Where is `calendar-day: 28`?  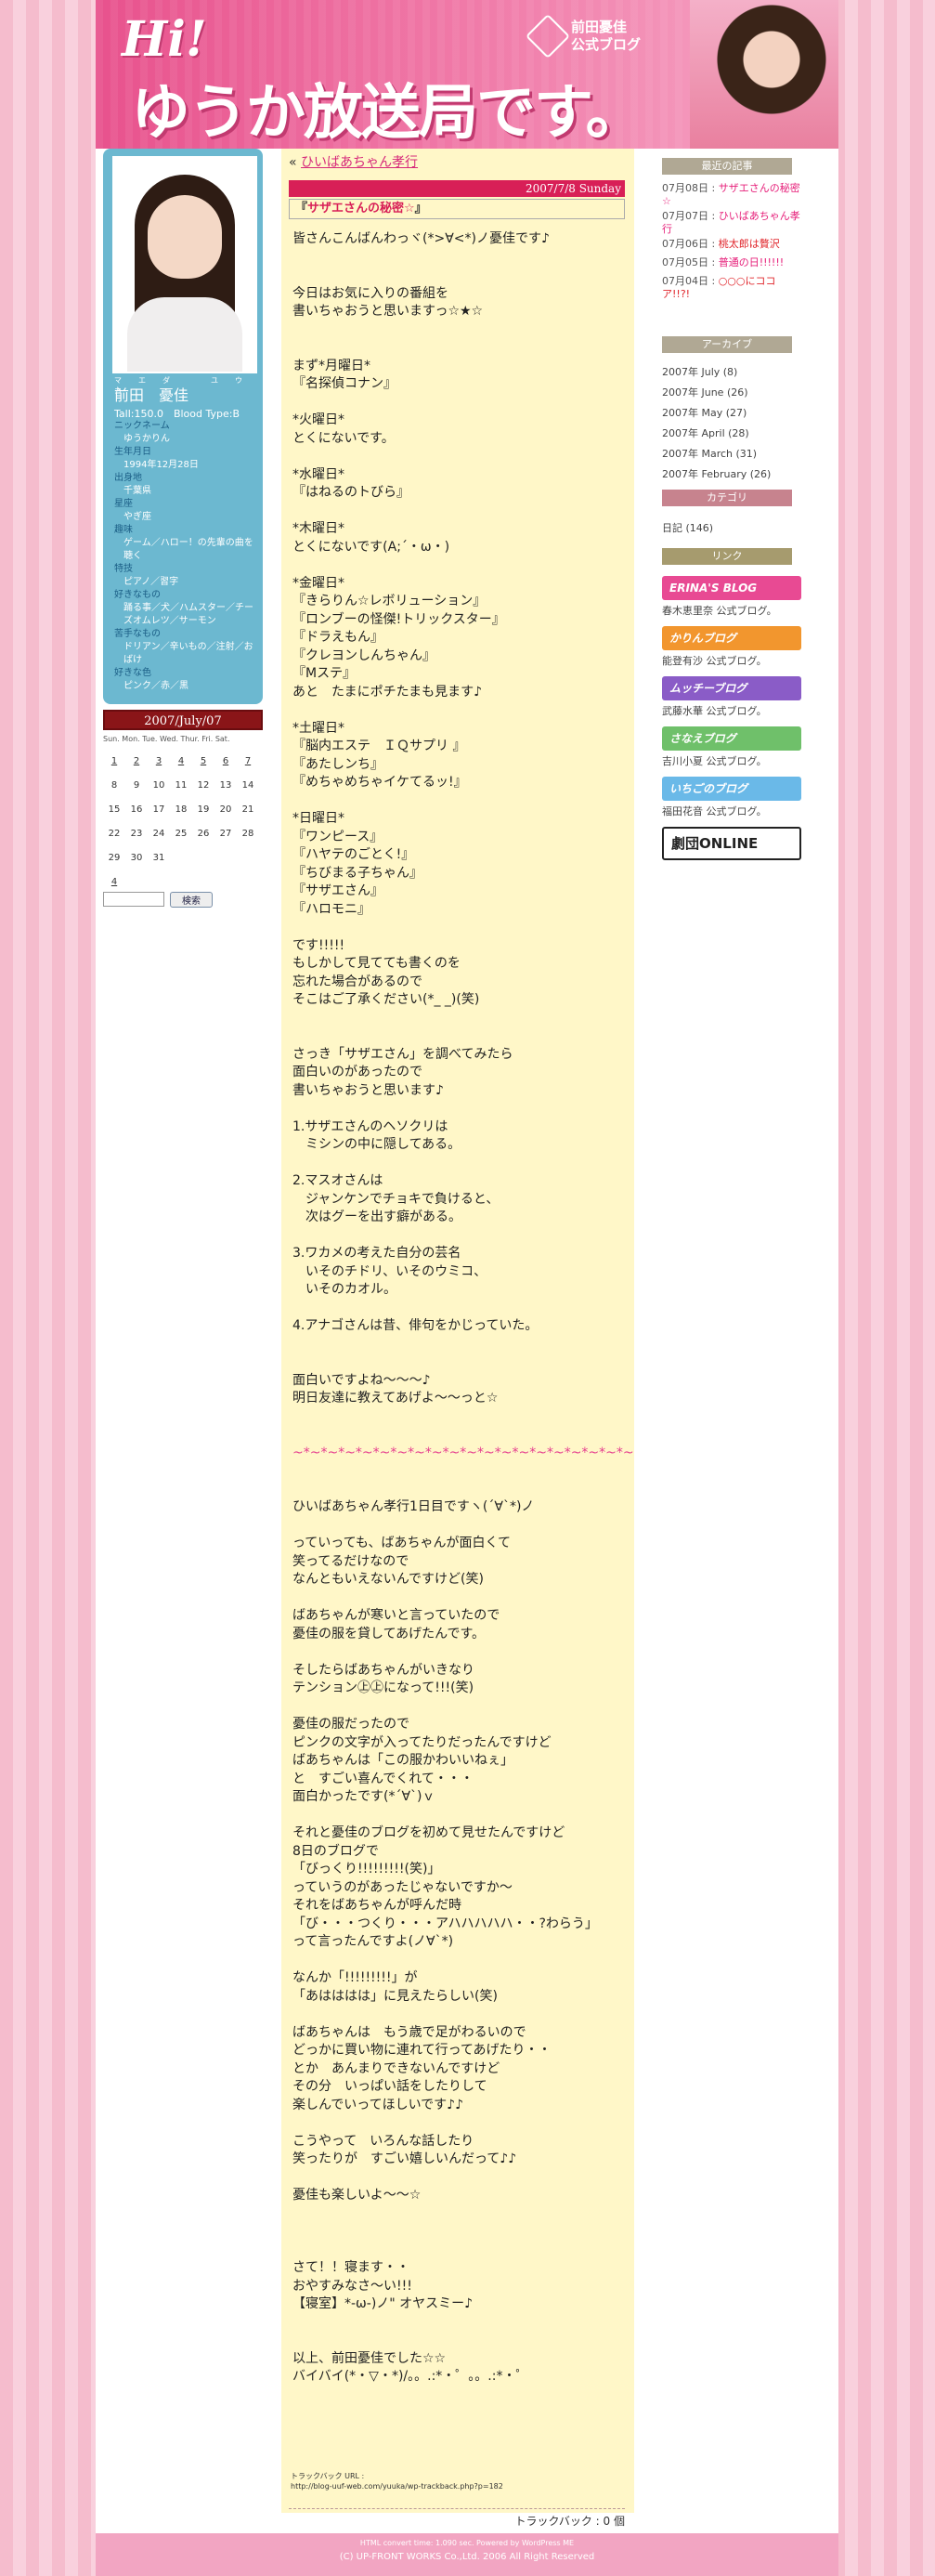
calendar-day: 28 is located at coordinates (247, 834).